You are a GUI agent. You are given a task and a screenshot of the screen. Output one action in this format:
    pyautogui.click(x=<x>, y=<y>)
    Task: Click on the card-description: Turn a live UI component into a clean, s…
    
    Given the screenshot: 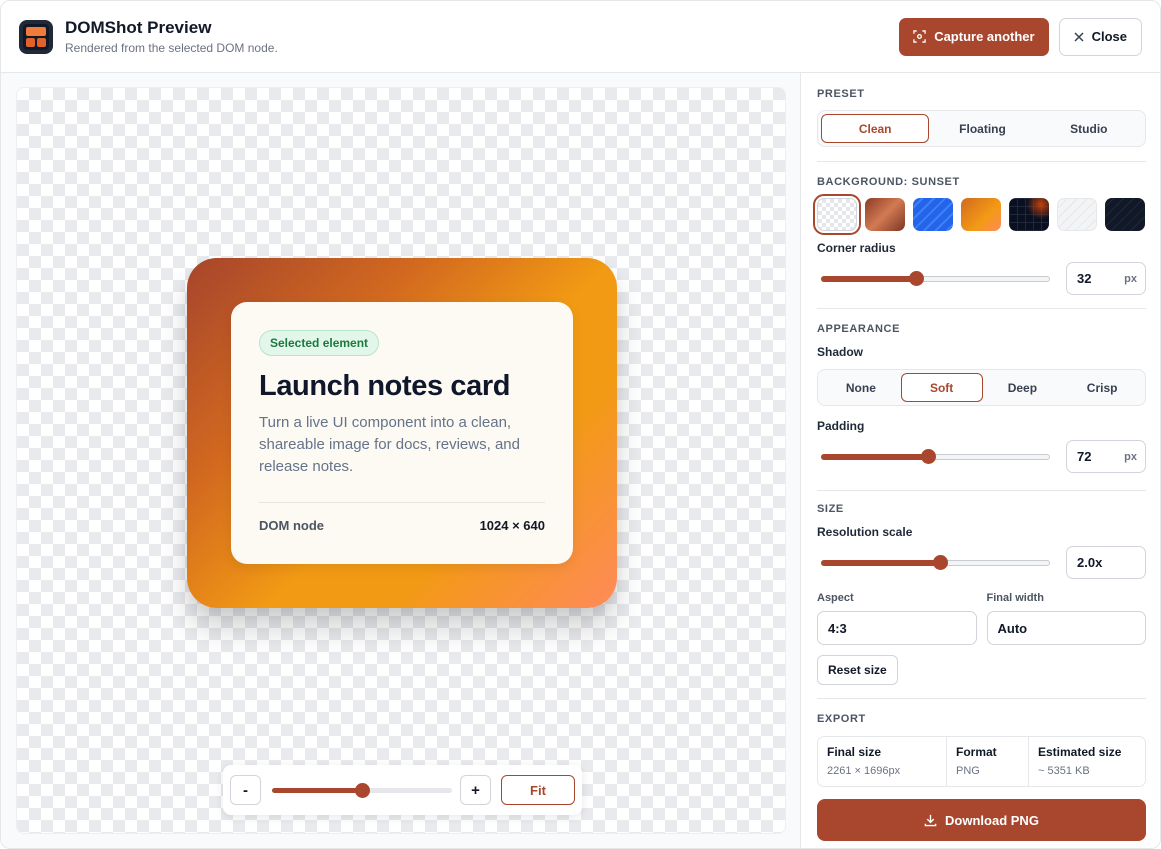 What is the action you would take?
    pyautogui.click(x=389, y=444)
    